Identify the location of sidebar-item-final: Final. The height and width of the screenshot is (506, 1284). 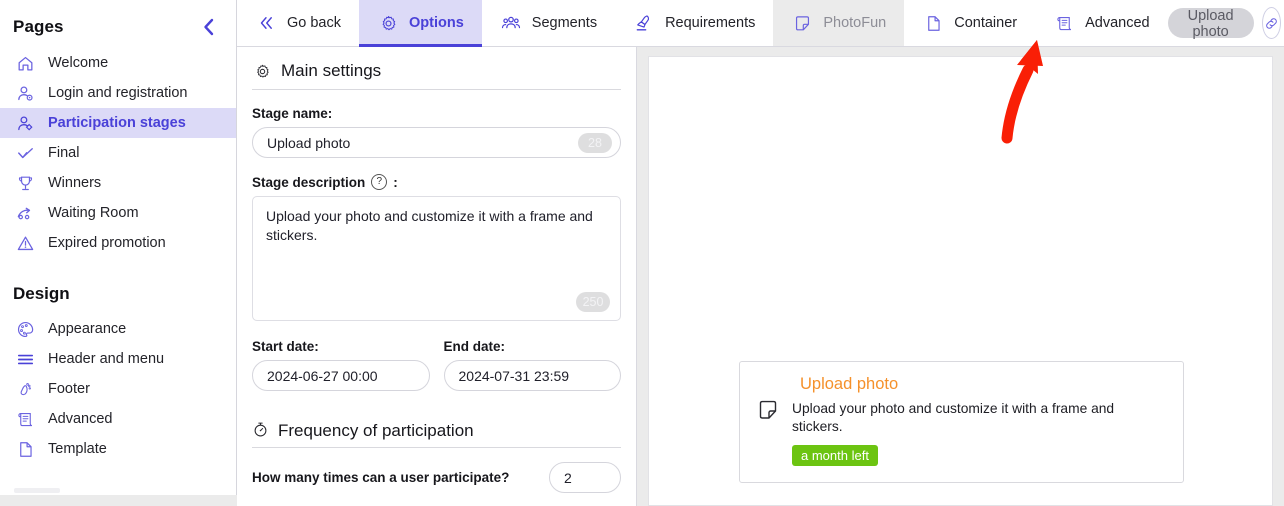
(118, 153).